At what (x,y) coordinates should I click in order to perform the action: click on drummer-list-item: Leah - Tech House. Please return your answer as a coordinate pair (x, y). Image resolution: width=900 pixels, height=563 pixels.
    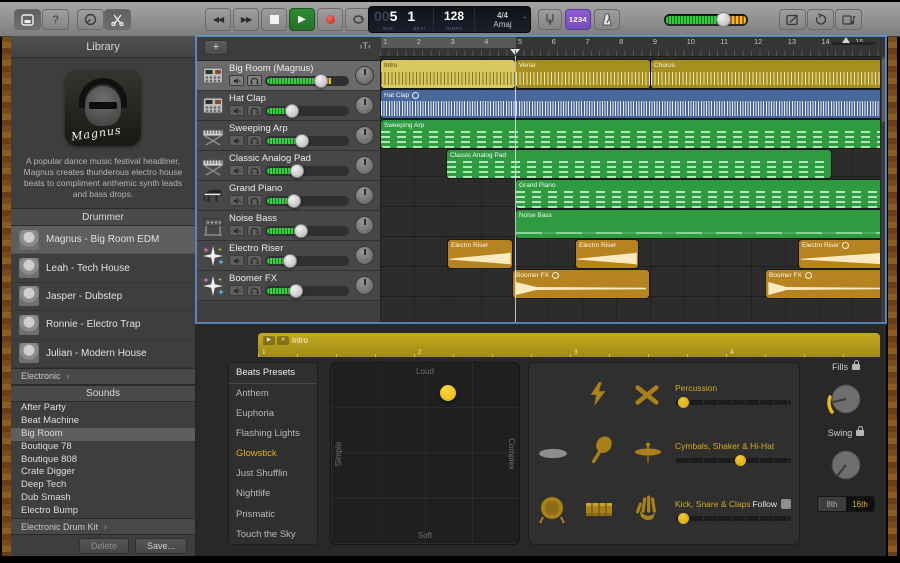
    Looking at the image, I should click on (103, 268).